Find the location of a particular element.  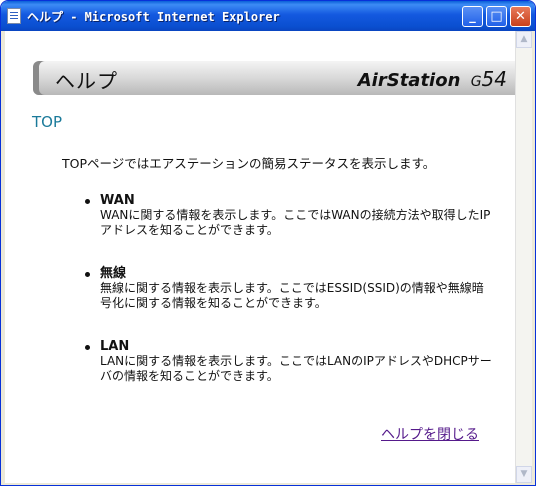

vertical-scrollbar: ▲ ▼ is located at coordinates (523, 257).